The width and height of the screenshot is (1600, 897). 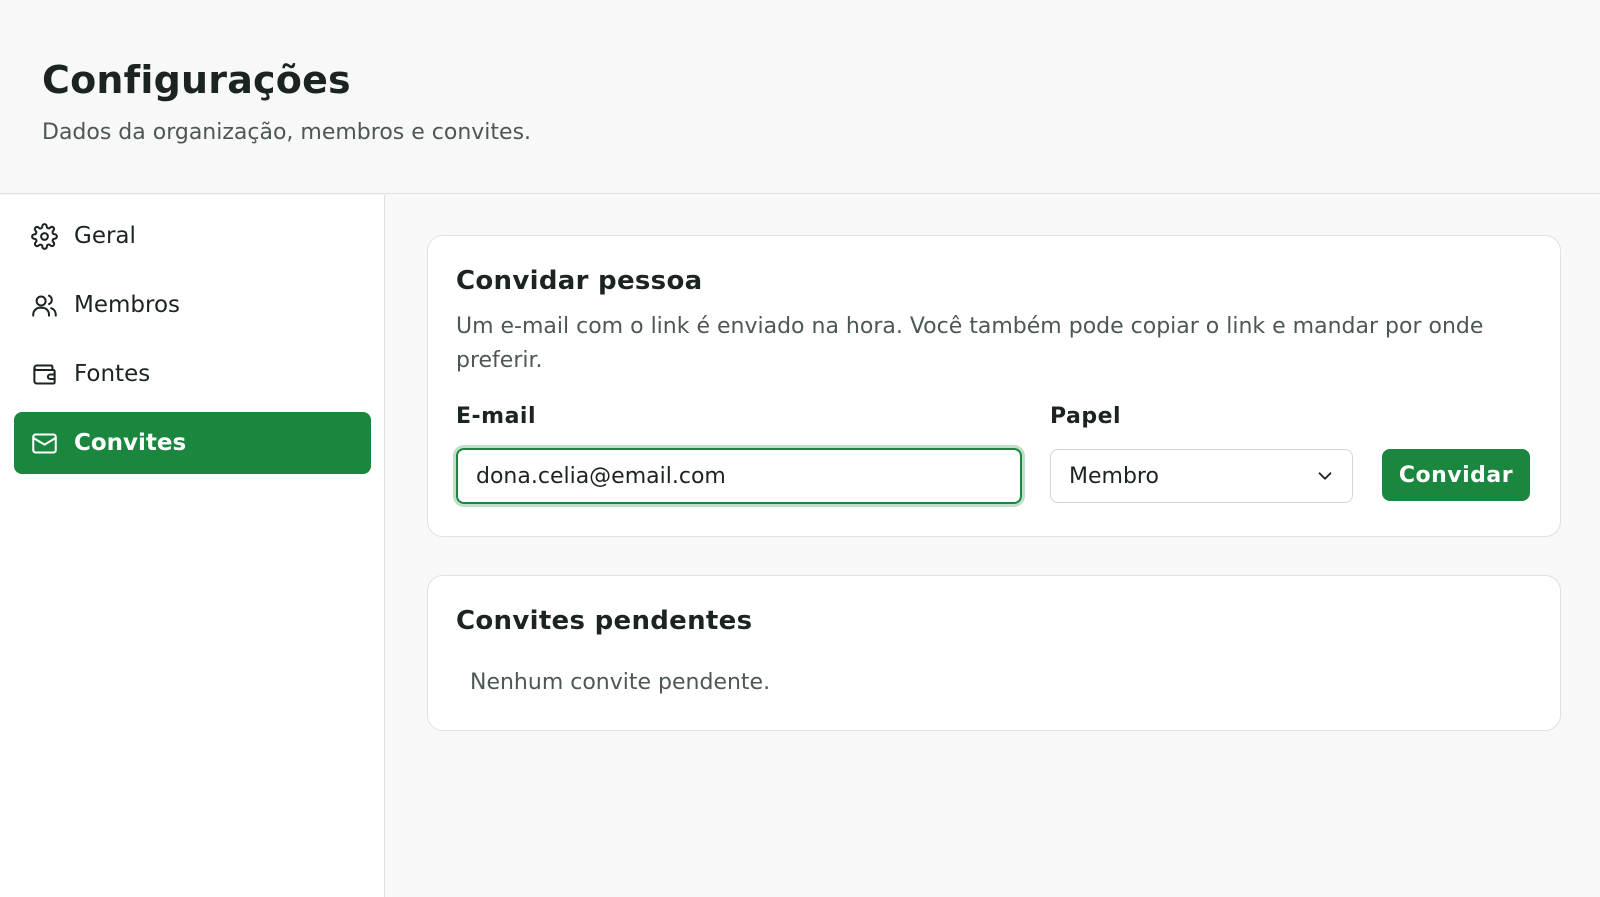 What do you see at coordinates (44, 236) in the screenshot?
I see `gear-icon` at bounding box center [44, 236].